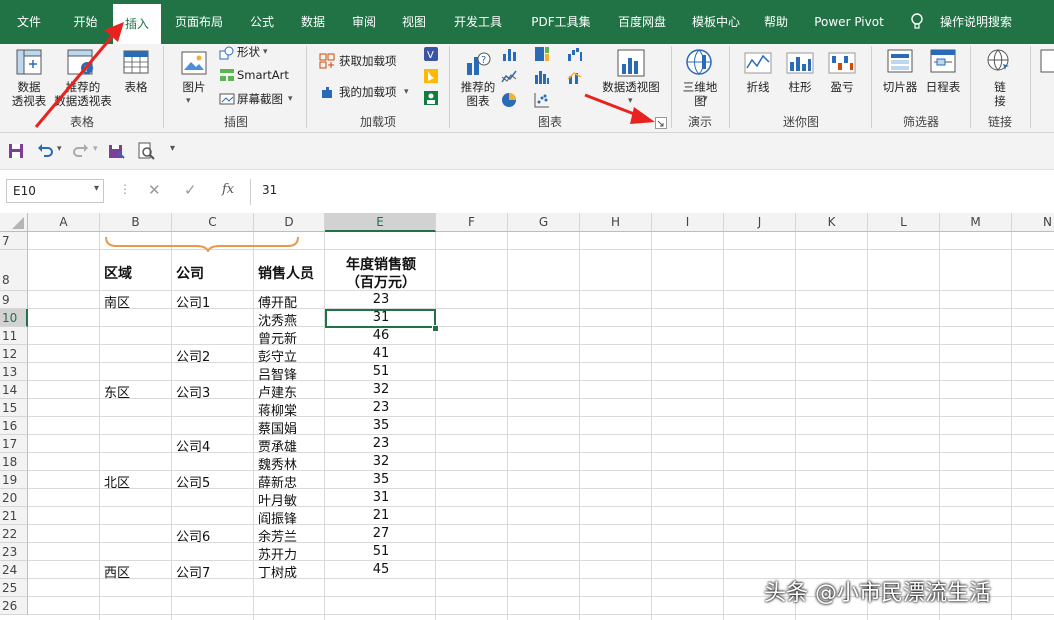 The width and height of the screenshot is (1054, 620). I want to click on shapes-icon, so click(227, 54).